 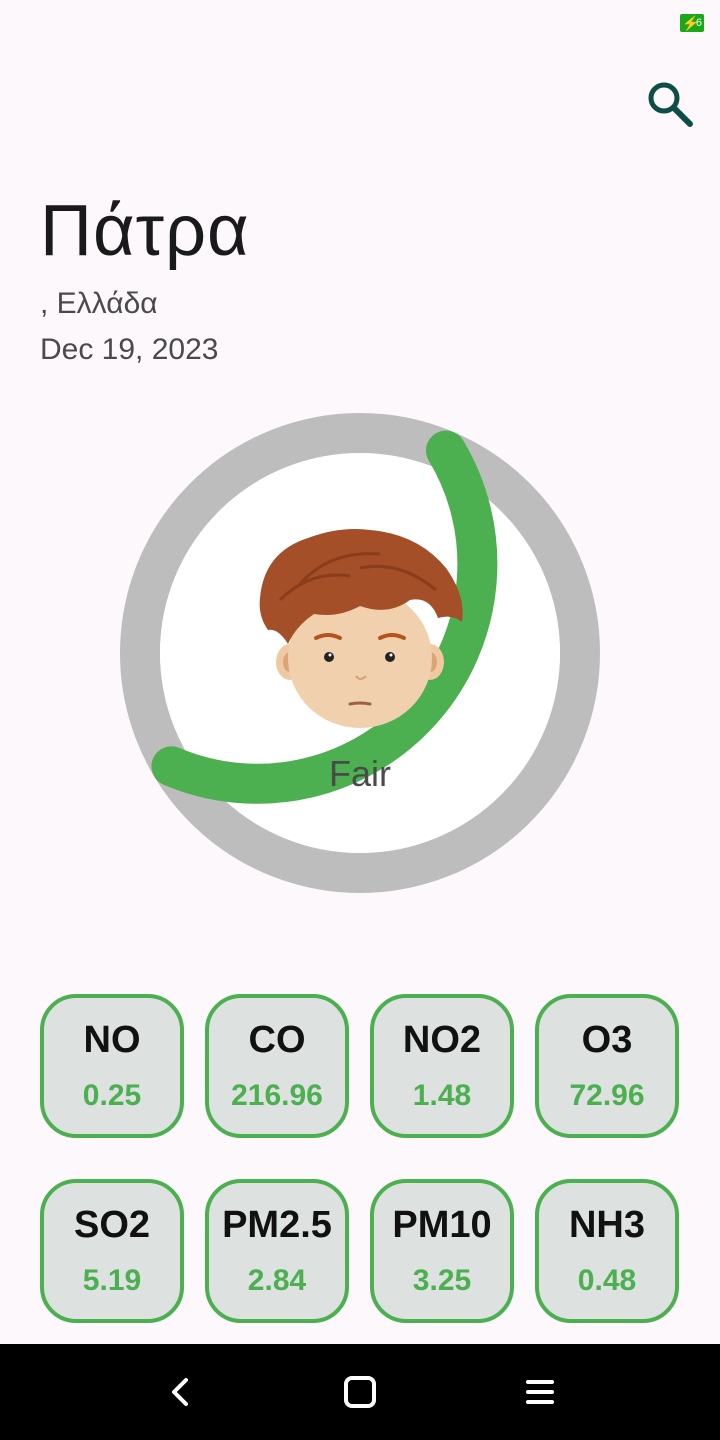 What do you see at coordinates (692, 23) in the screenshot?
I see `battery-icon: ⚡ 6` at bounding box center [692, 23].